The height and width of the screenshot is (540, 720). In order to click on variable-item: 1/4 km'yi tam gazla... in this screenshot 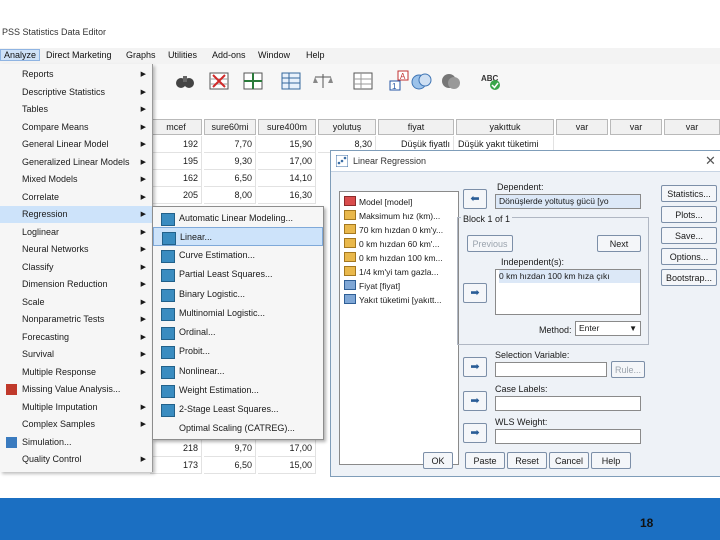, I will do `click(399, 272)`.